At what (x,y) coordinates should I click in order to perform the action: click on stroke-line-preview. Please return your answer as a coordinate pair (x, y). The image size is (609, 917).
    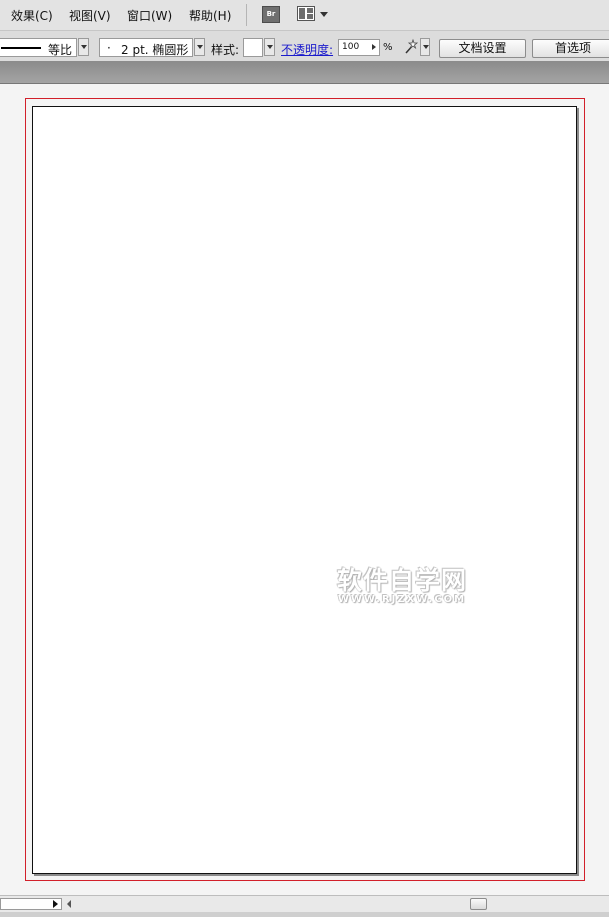
    Looking at the image, I should click on (21, 48).